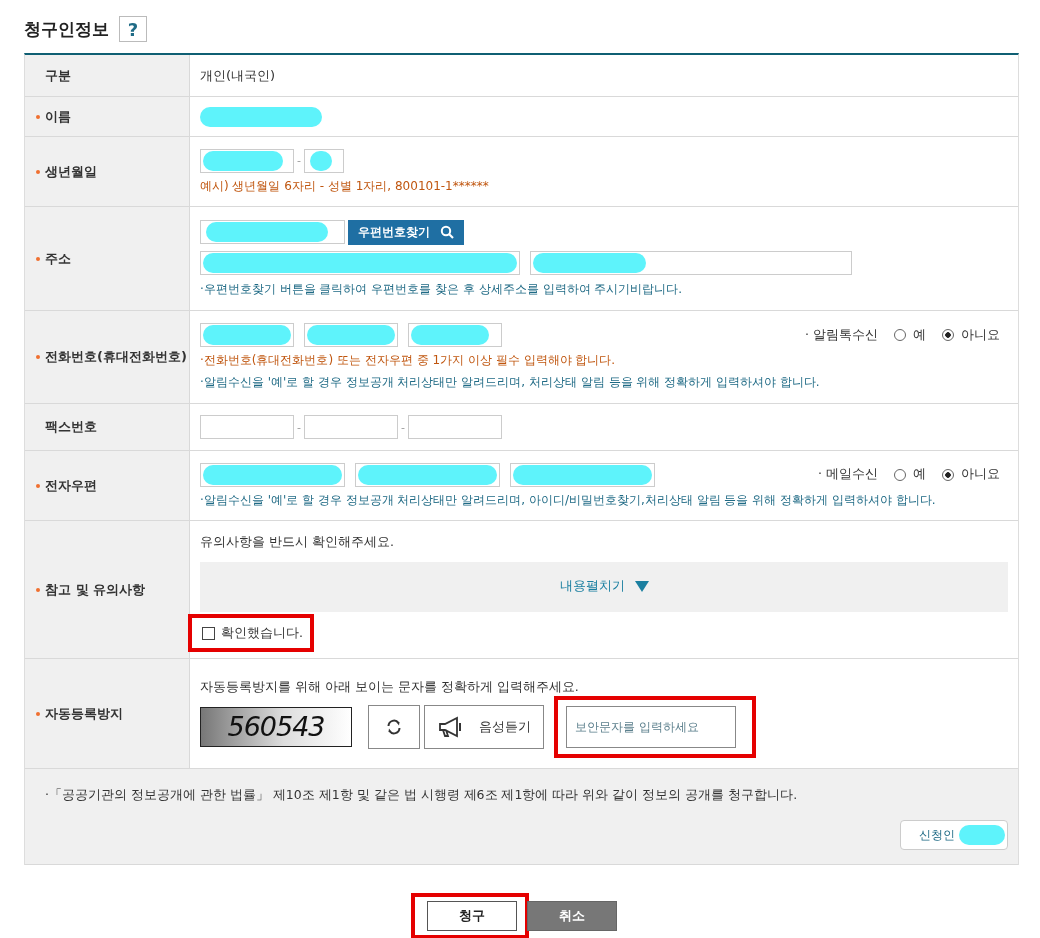 The width and height of the screenshot is (1040, 938). Describe the element at coordinates (58, 75) in the screenshot. I see `field-label: 구분` at that location.